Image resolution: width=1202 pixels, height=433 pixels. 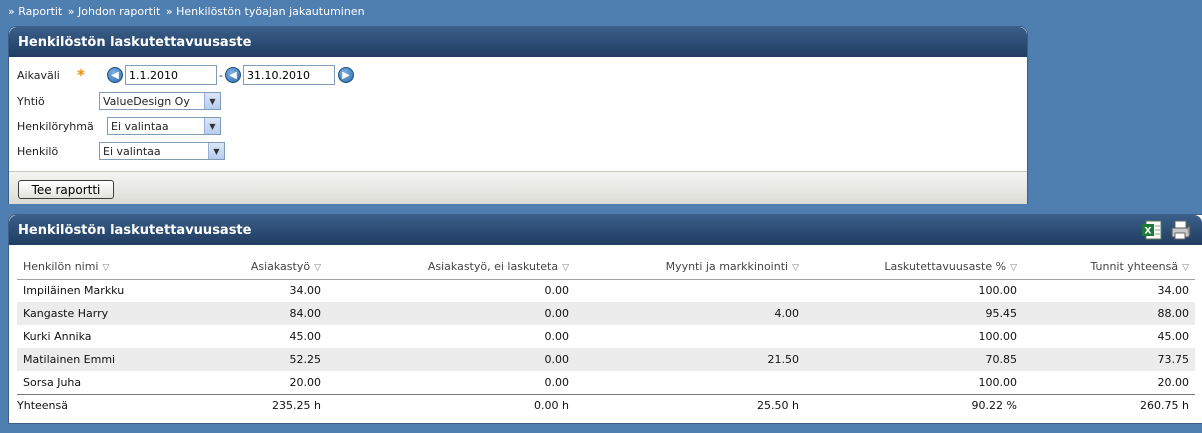 What do you see at coordinates (1173, 336) in the screenshot?
I see `cell-total-hours: 45.00` at bounding box center [1173, 336].